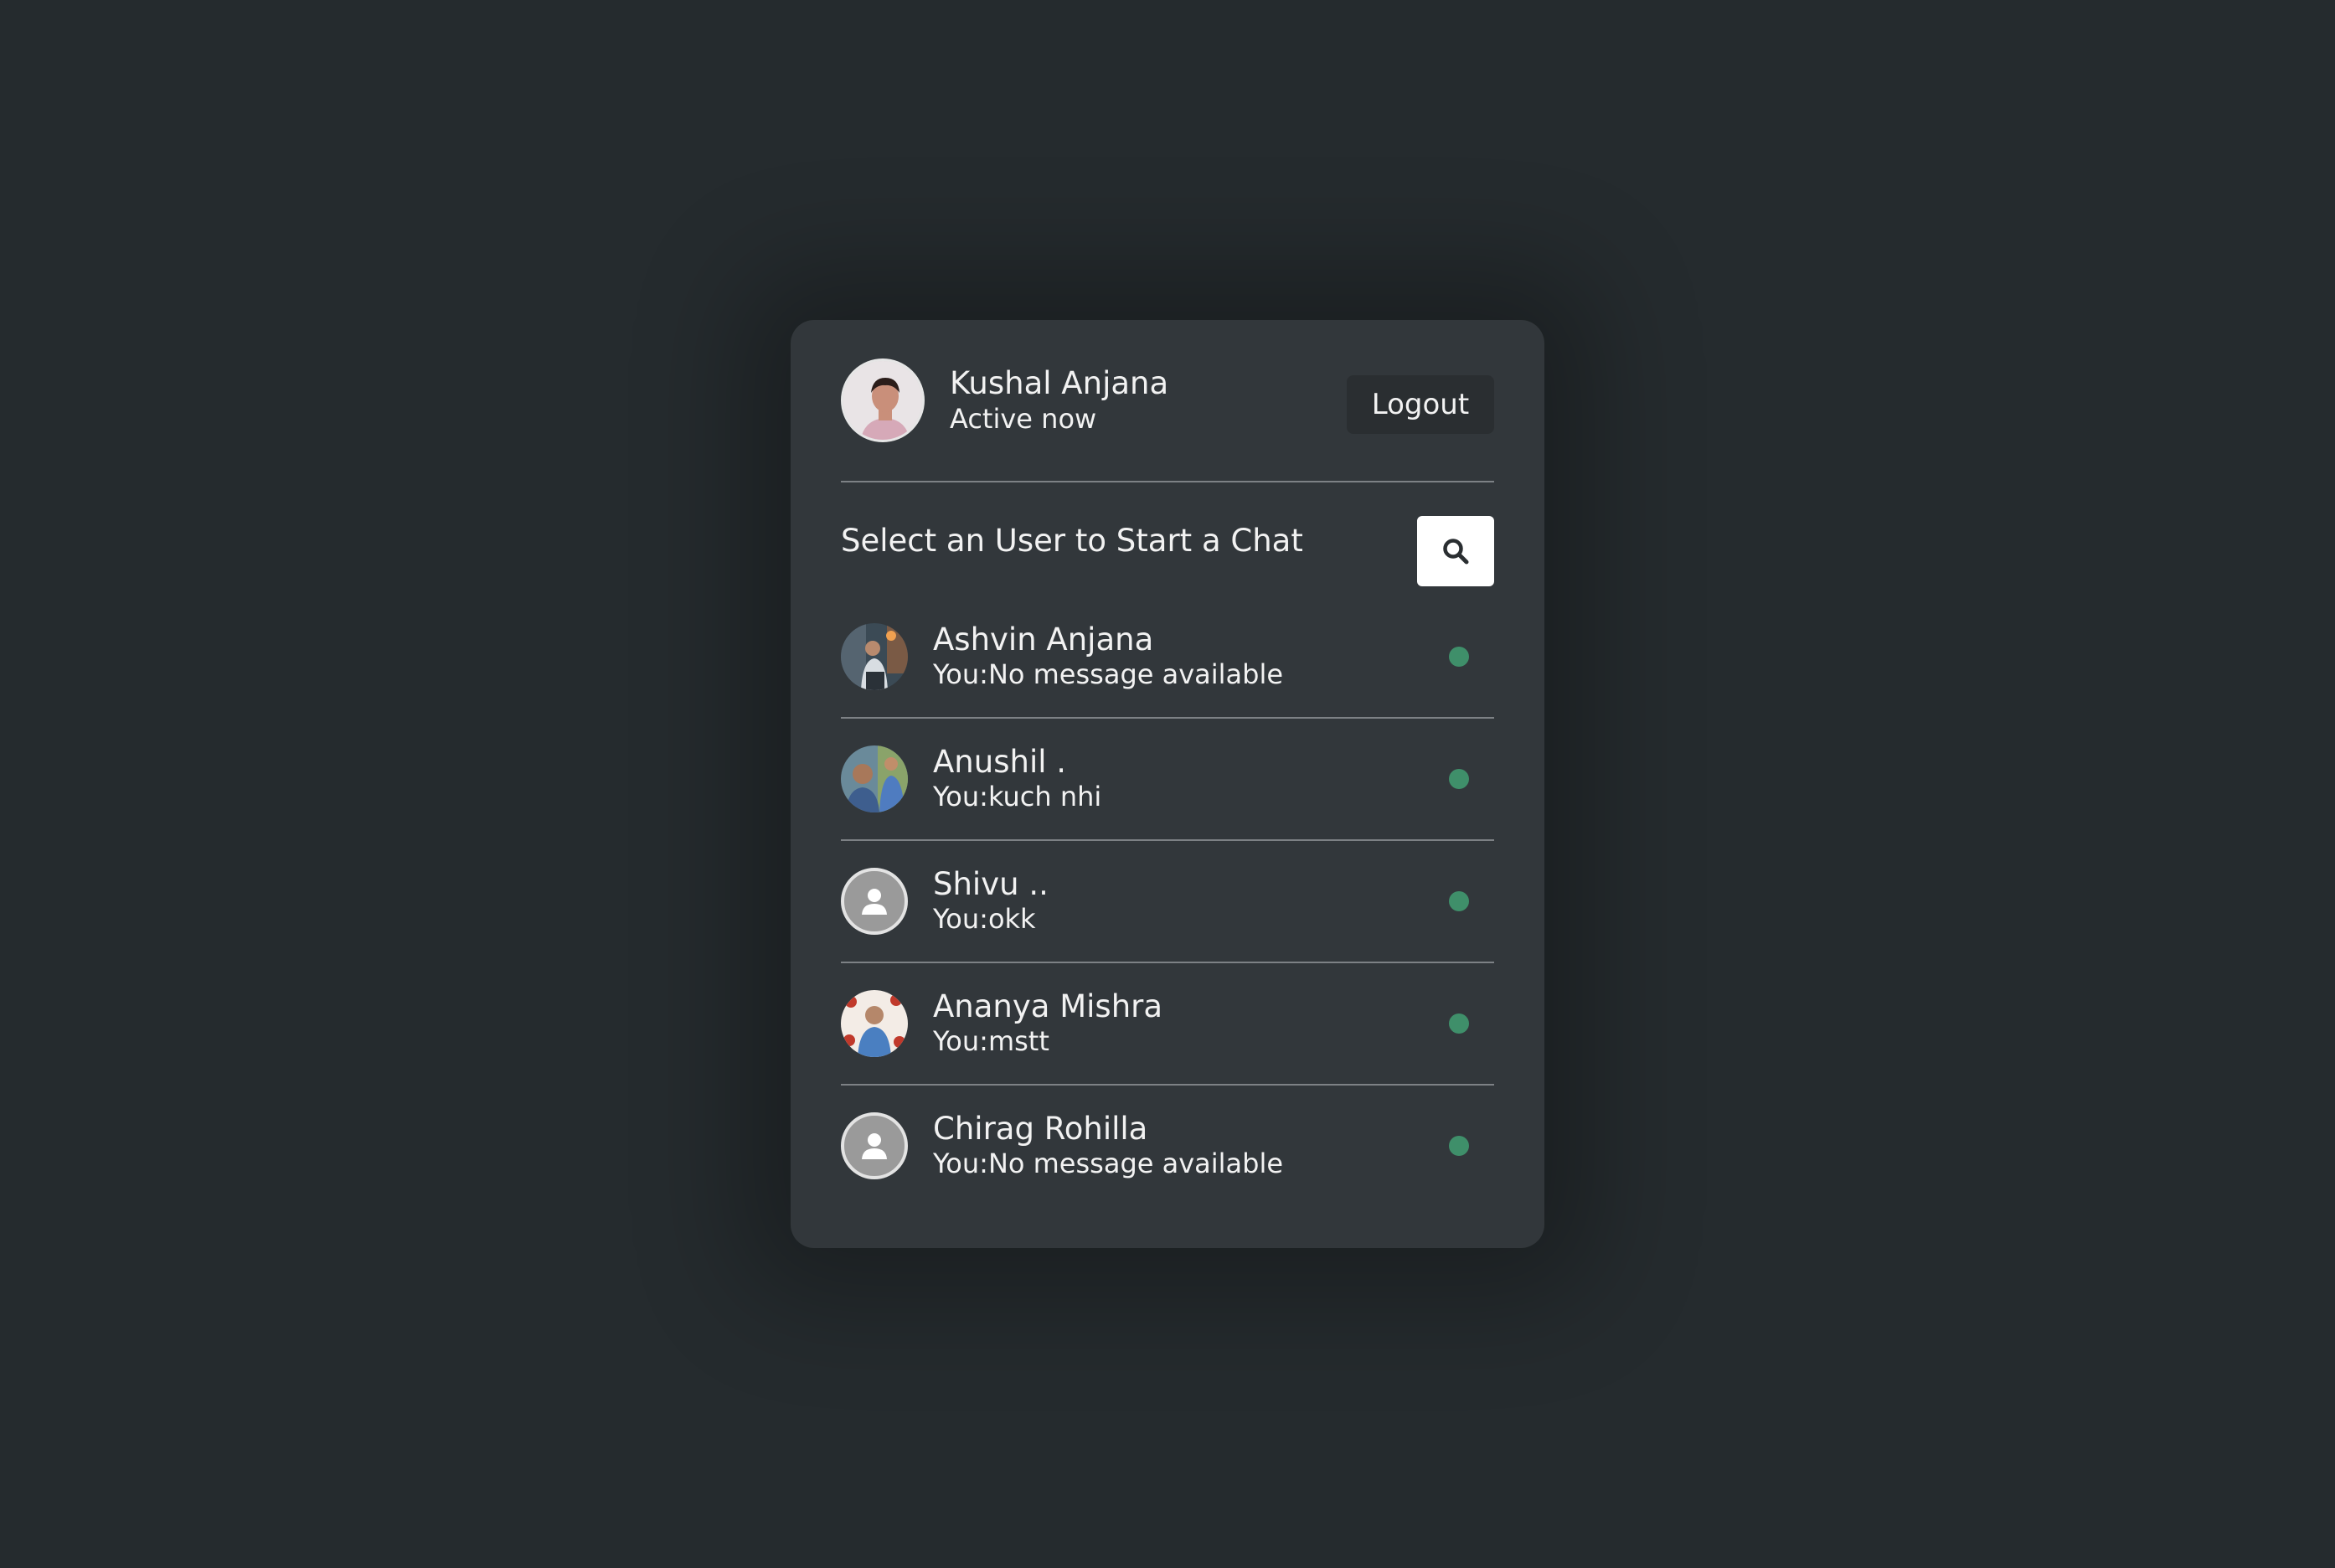 The width and height of the screenshot is (2335, 1568). I want to click on user-info: Ananya Mishra You:mstt, so click(1047, 1024).